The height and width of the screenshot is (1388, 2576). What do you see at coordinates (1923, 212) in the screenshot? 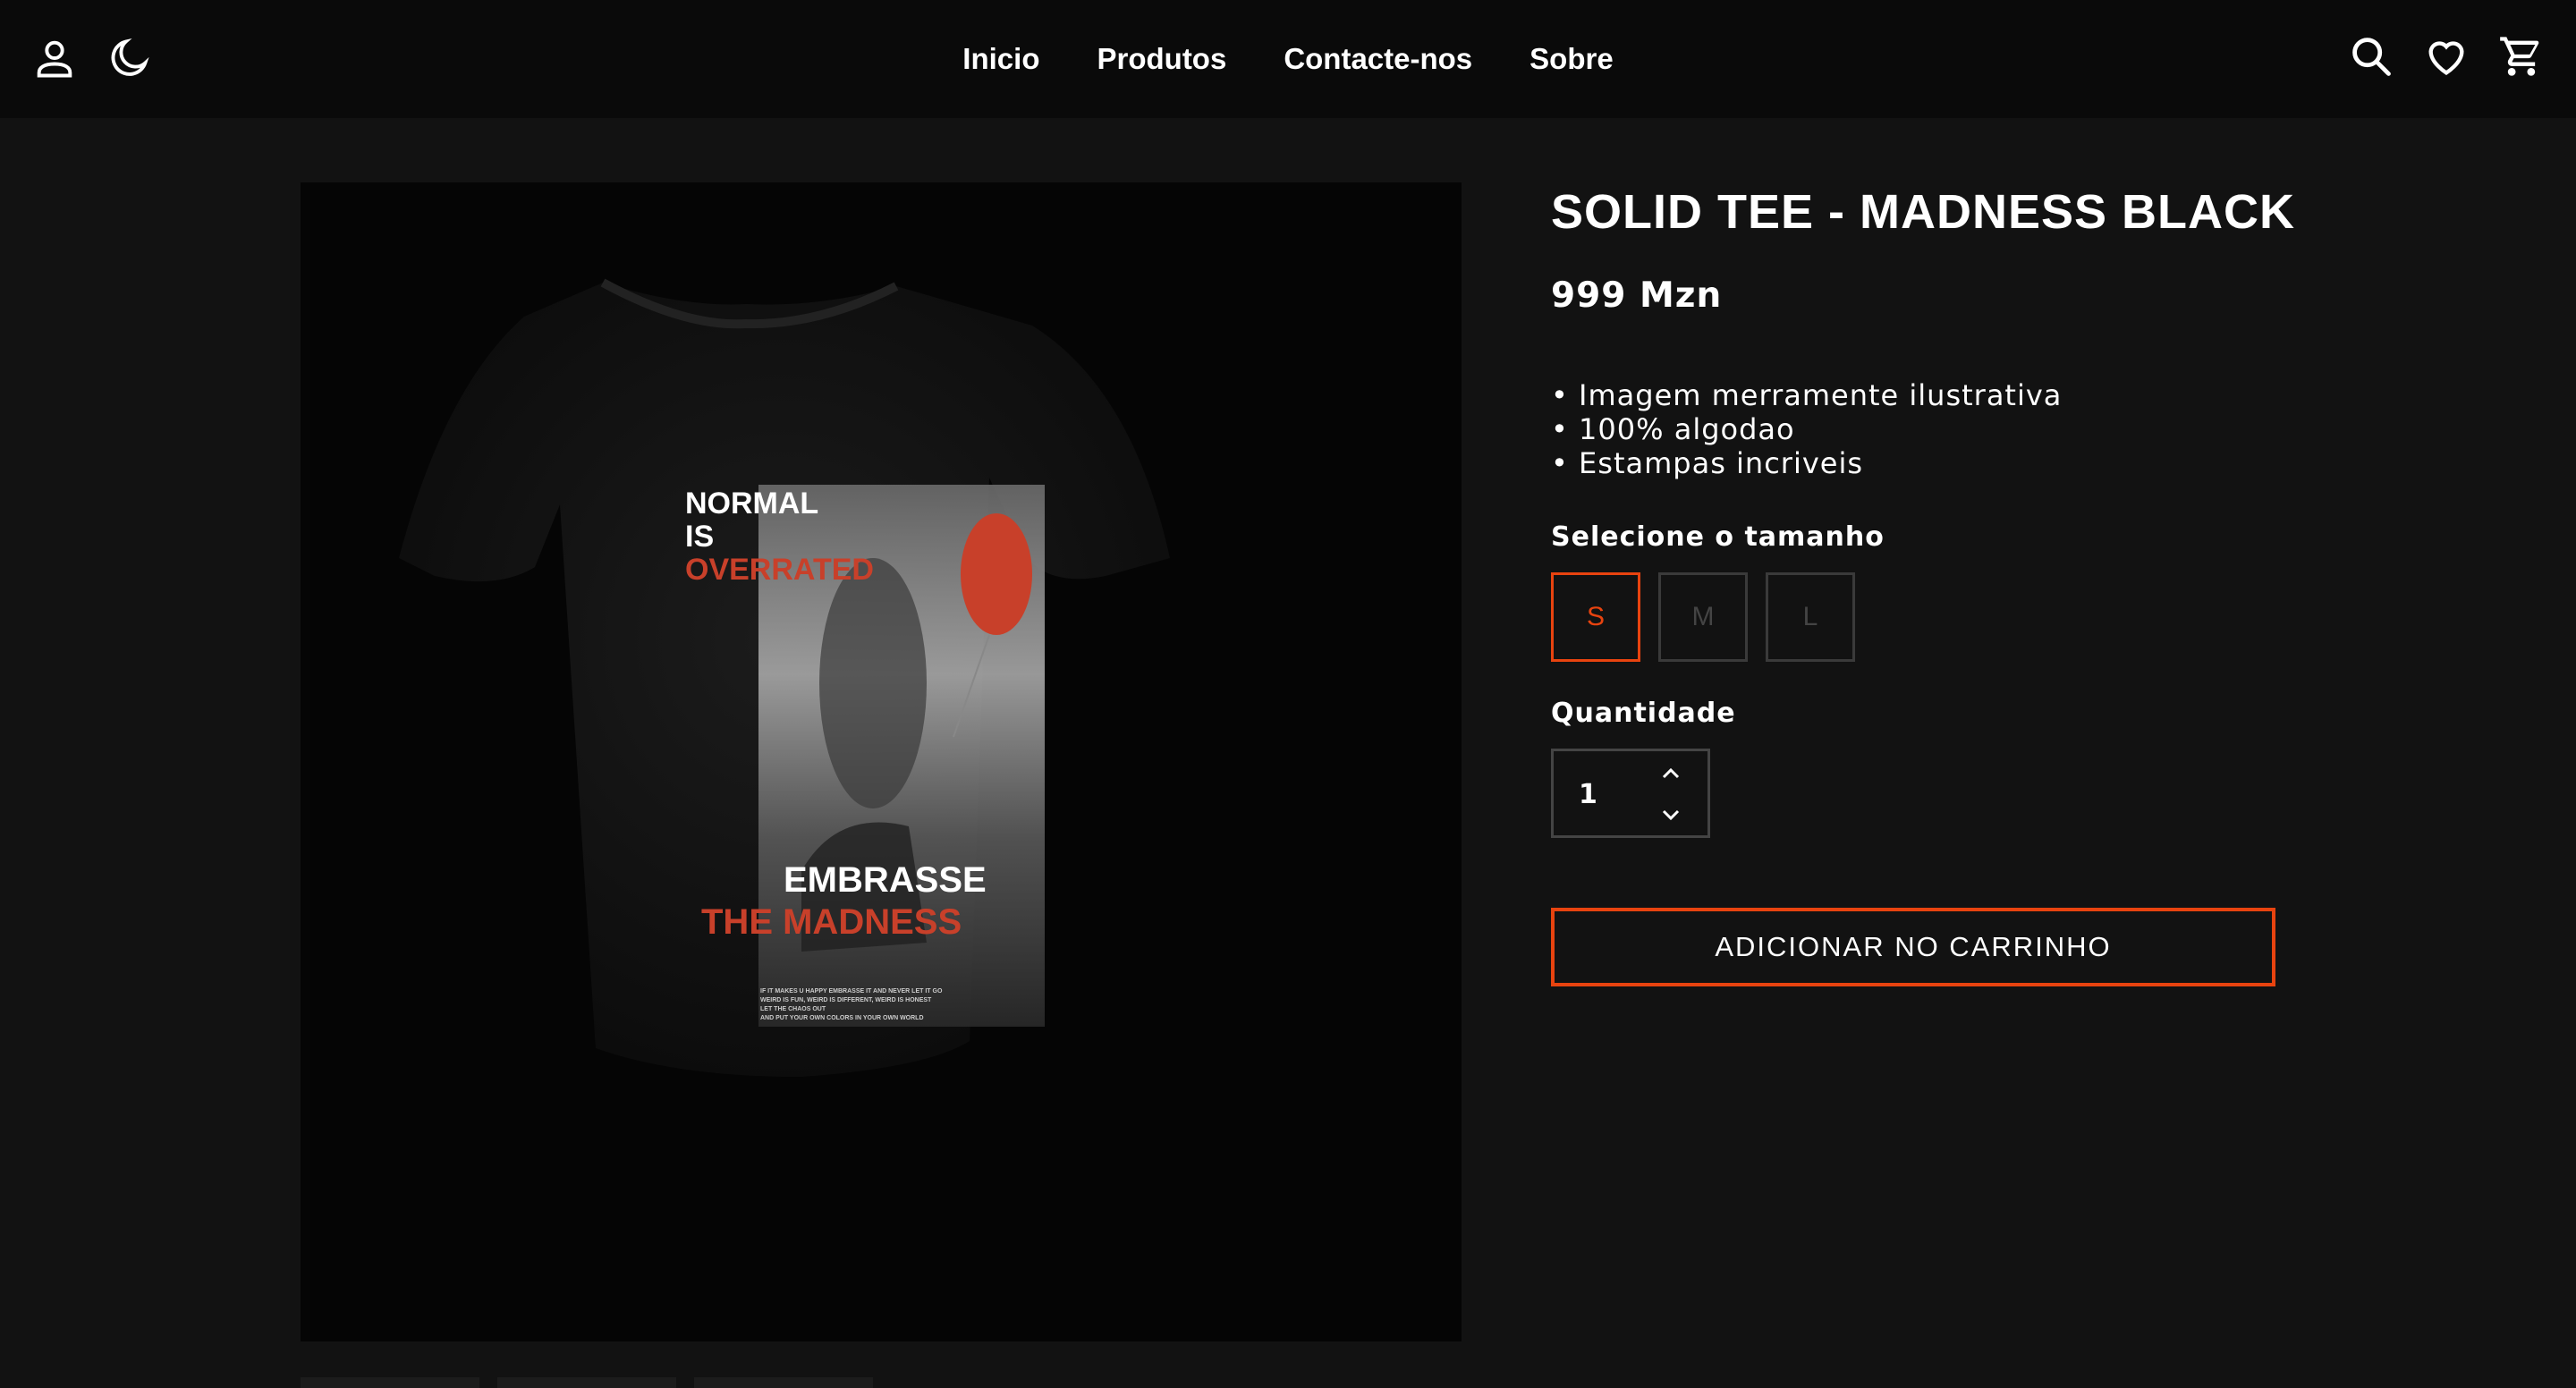
I see `product-title: SOLID TEE - MADNESS BLACK` at bounding box center [1923, 212].